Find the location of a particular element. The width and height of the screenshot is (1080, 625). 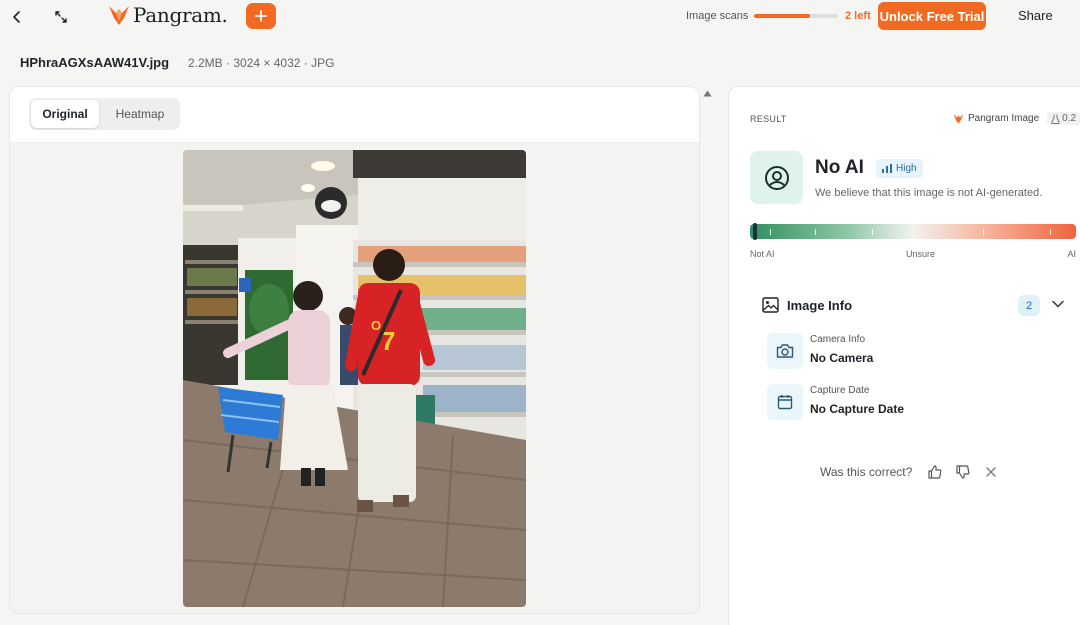

score-marker is located at coordinates (754, 231).